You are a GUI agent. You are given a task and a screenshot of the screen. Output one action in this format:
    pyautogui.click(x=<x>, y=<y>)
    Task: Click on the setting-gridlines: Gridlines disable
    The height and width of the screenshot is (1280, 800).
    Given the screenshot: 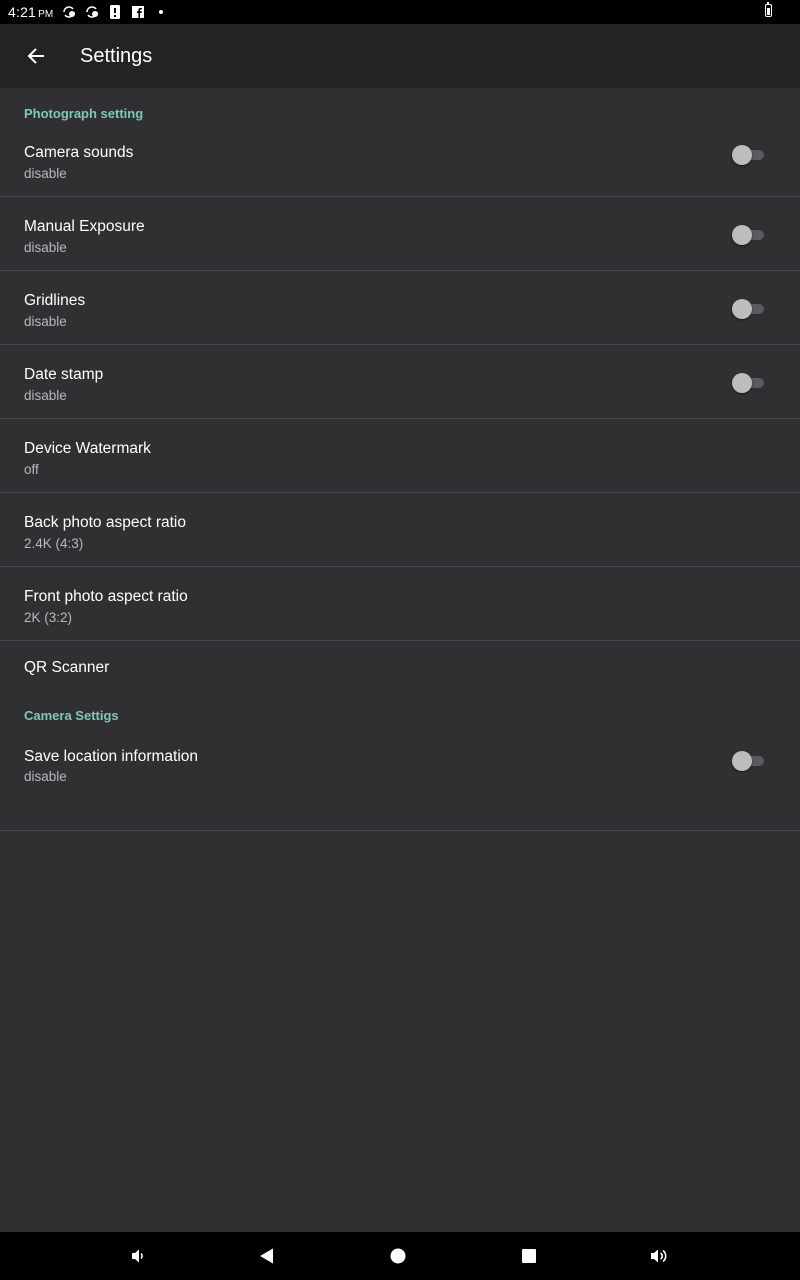 What is the action you would take?
    pyautogui.click(x=400, y=308)
    